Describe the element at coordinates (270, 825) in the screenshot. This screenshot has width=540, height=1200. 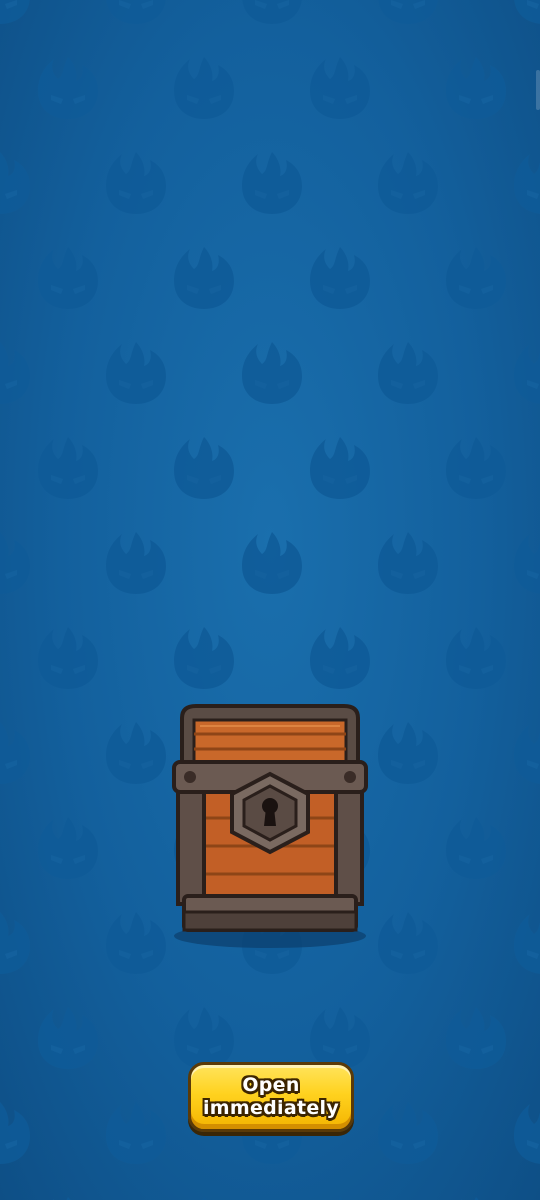
I see `locked-treasure-chest-icon` at that location.